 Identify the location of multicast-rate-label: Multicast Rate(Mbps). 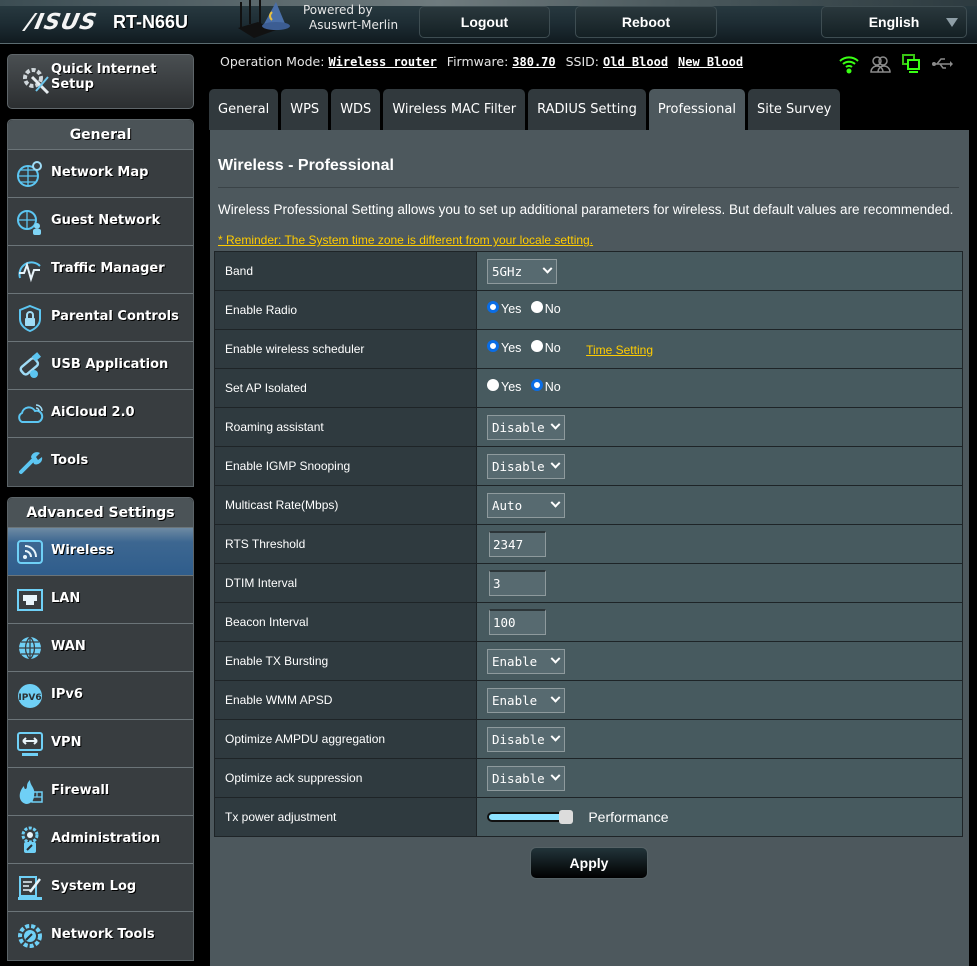
(345, 505).